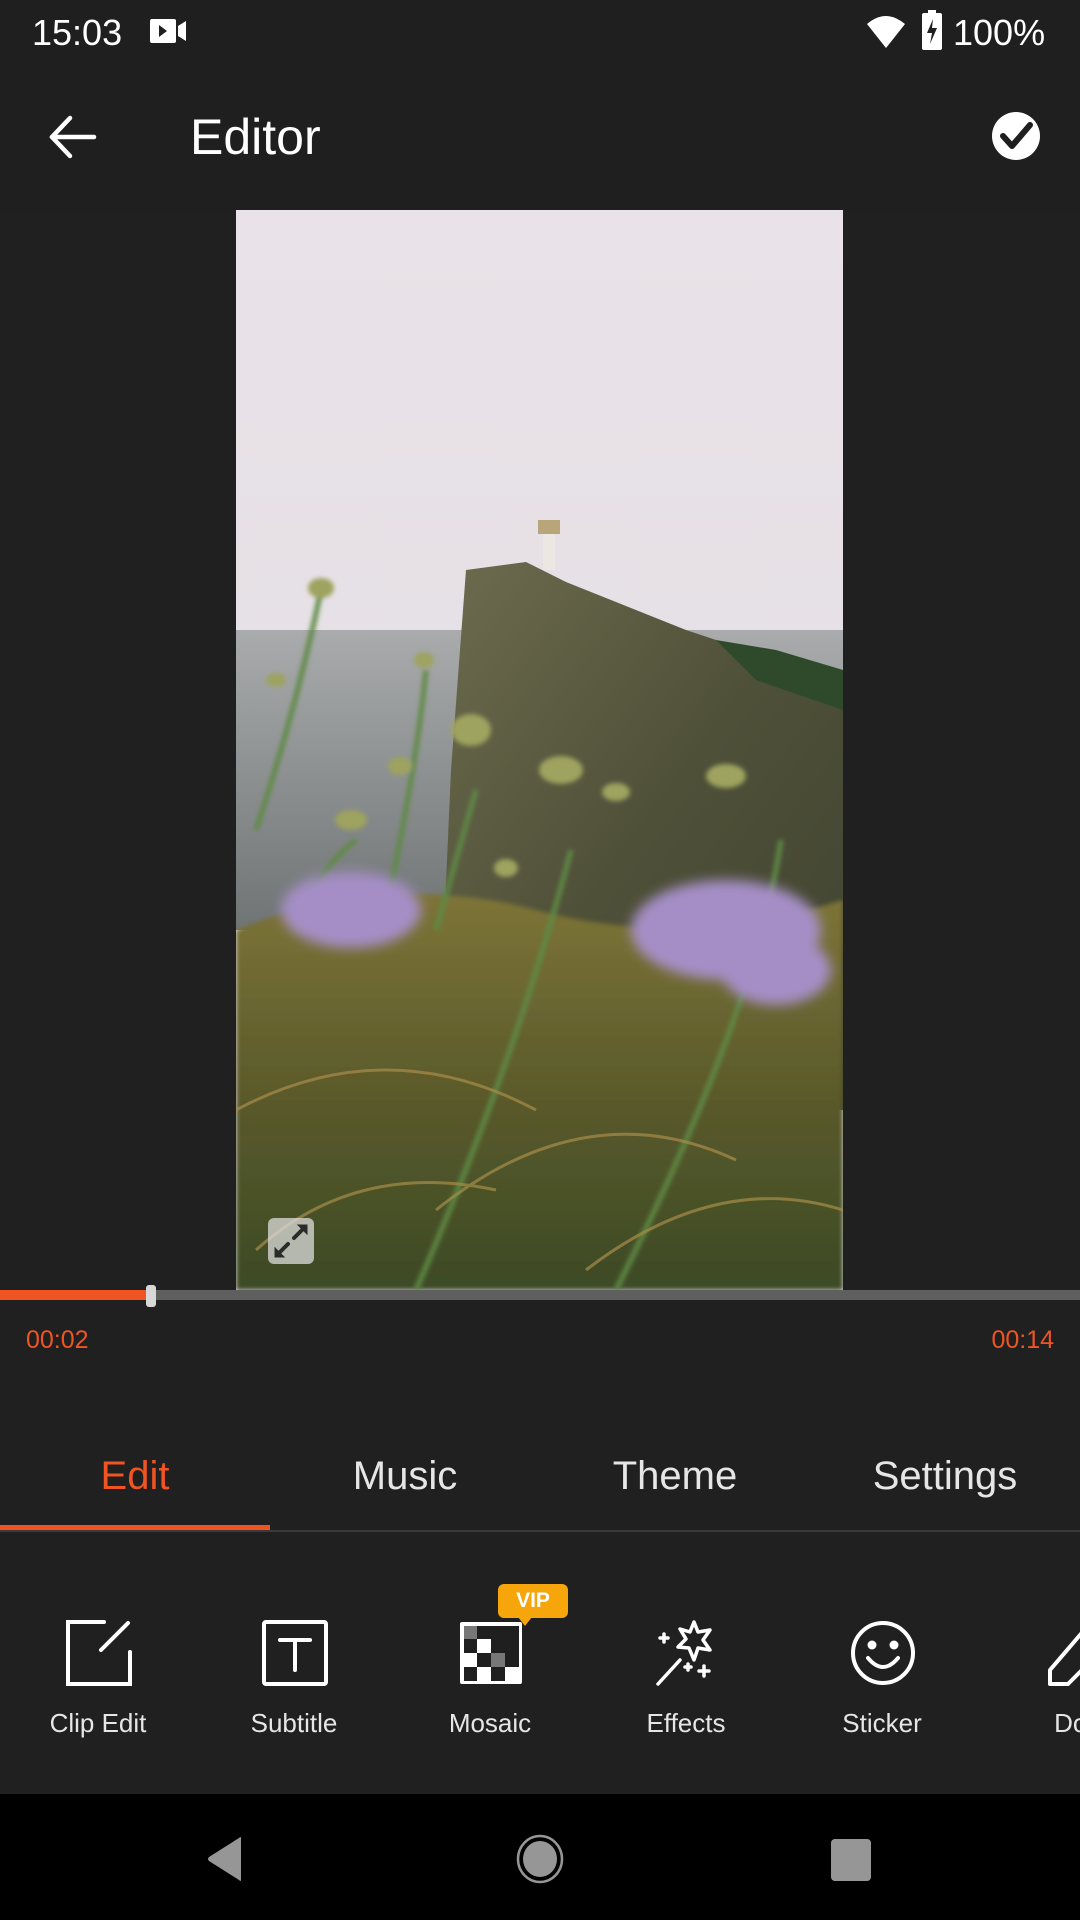 The height and width of the screenshot is (1920, 1080). Describe the element at coordinates (168, 31) in the screenshot. I see `screen-record-icon` at that location.